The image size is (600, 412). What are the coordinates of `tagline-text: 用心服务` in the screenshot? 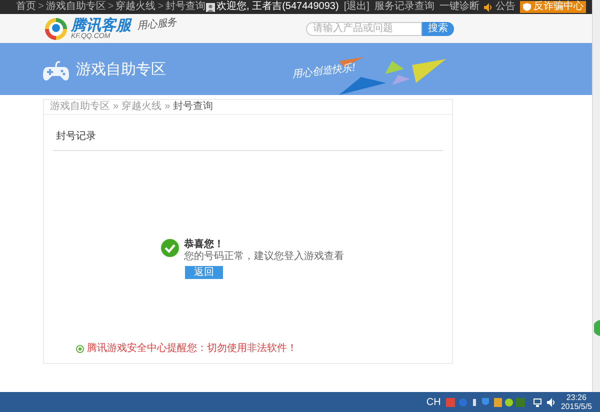 It's located at (157, 25).